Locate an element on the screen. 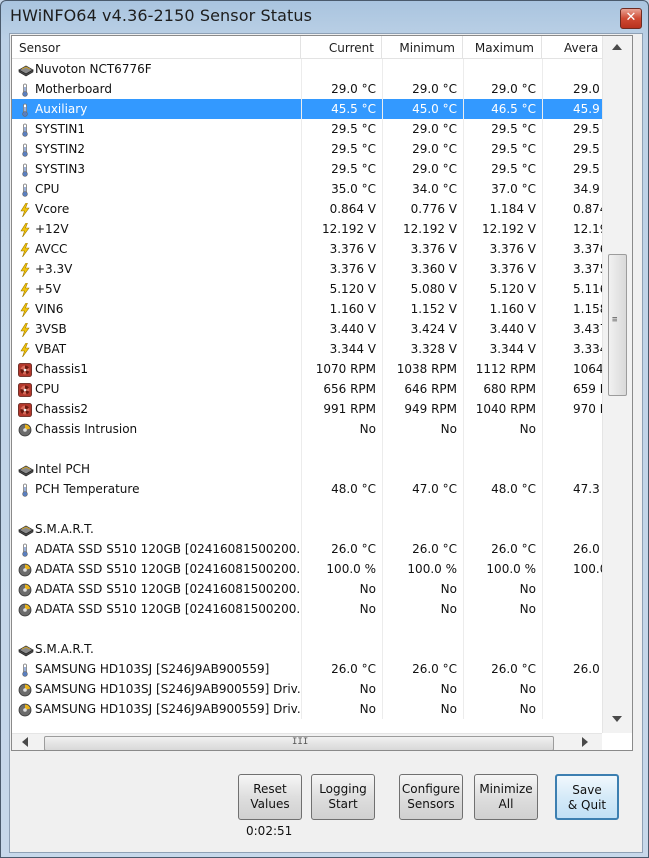 This screenshot has height=858, width=649. horizontal-scroll-thumb: III is located at coordinates (299, 743).